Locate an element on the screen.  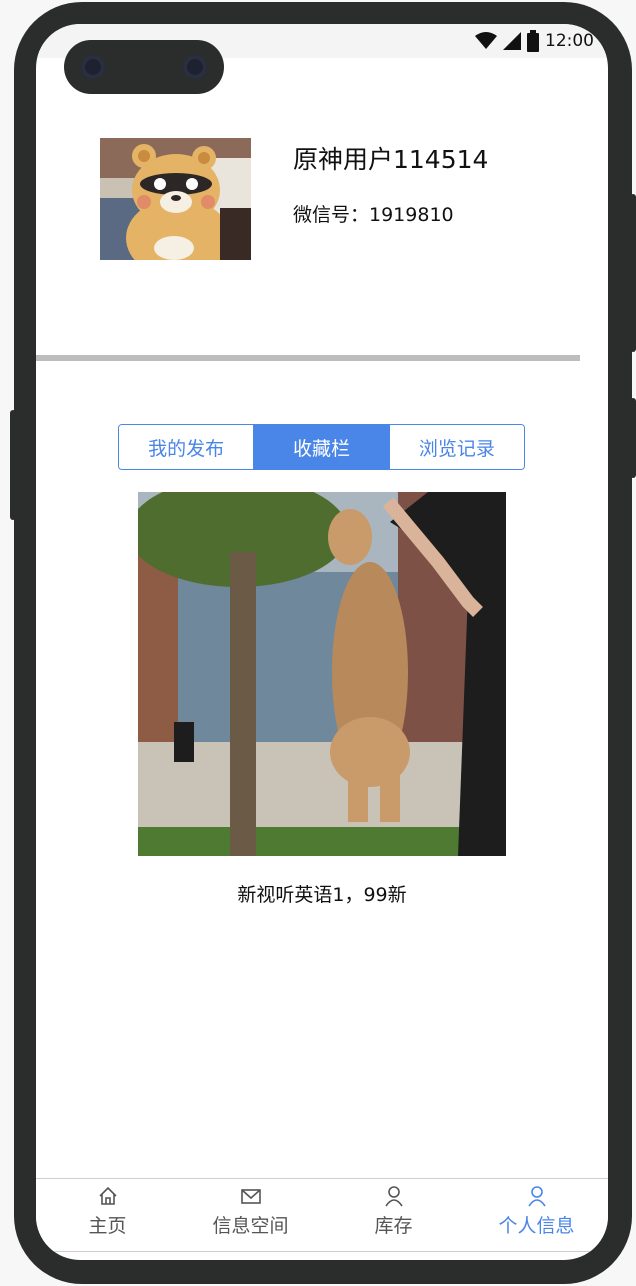
bottom-nav: 主页 信息空间 库存 个人信息 is located at coordinates (322, 1215).